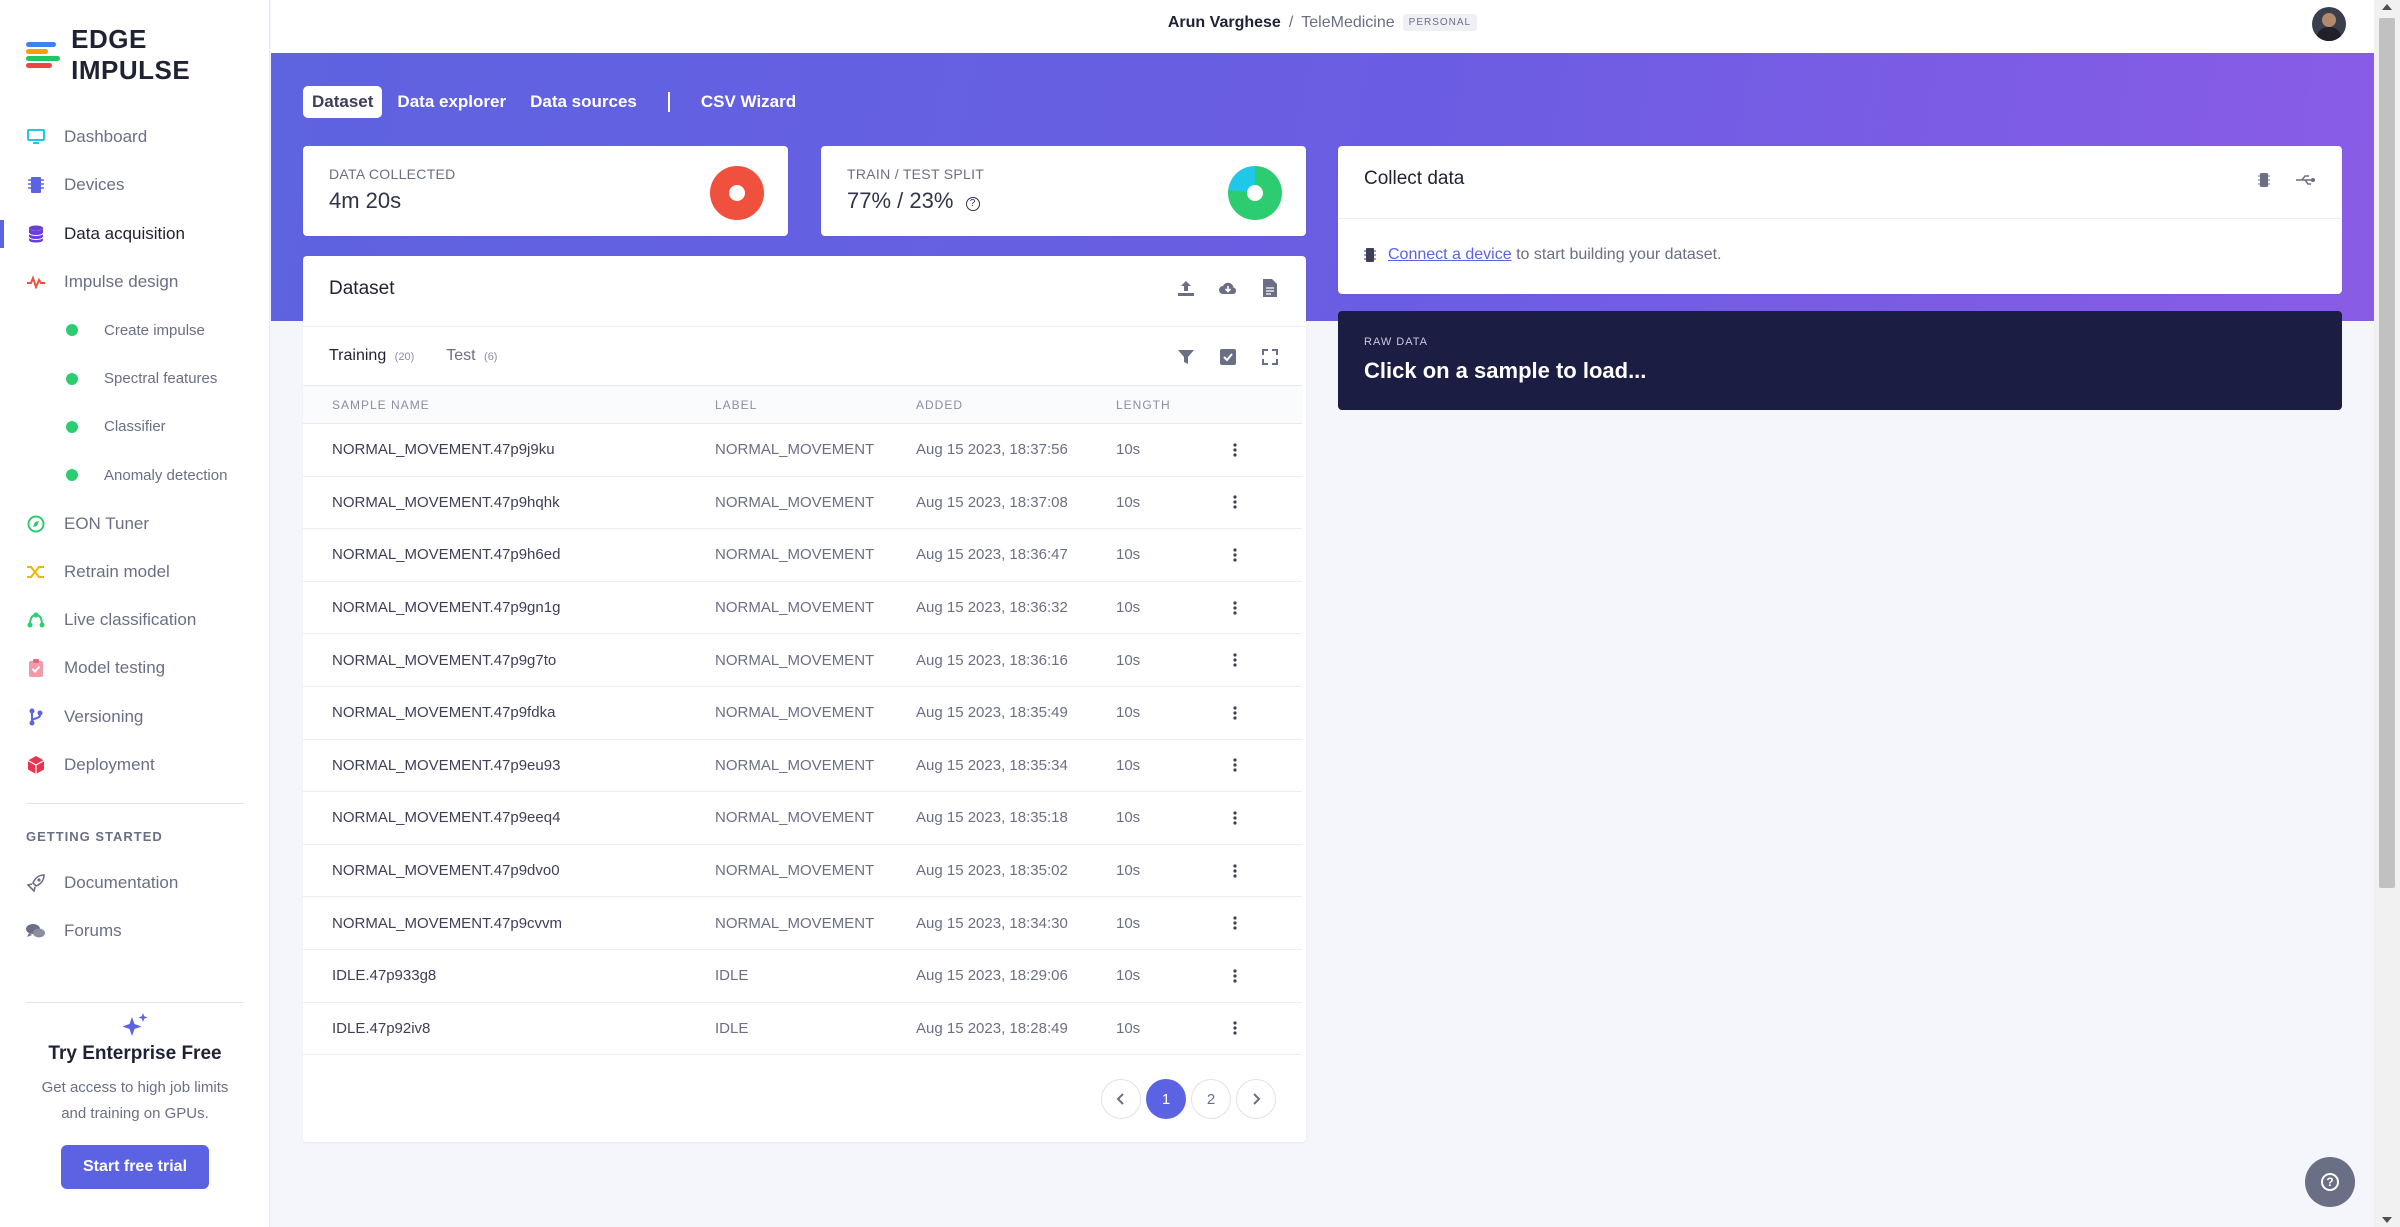 This screenshot has width=2400, height=1227. Describe the element at coordinates (2329, 24) in the screenshot. I see `avatar` at that location.